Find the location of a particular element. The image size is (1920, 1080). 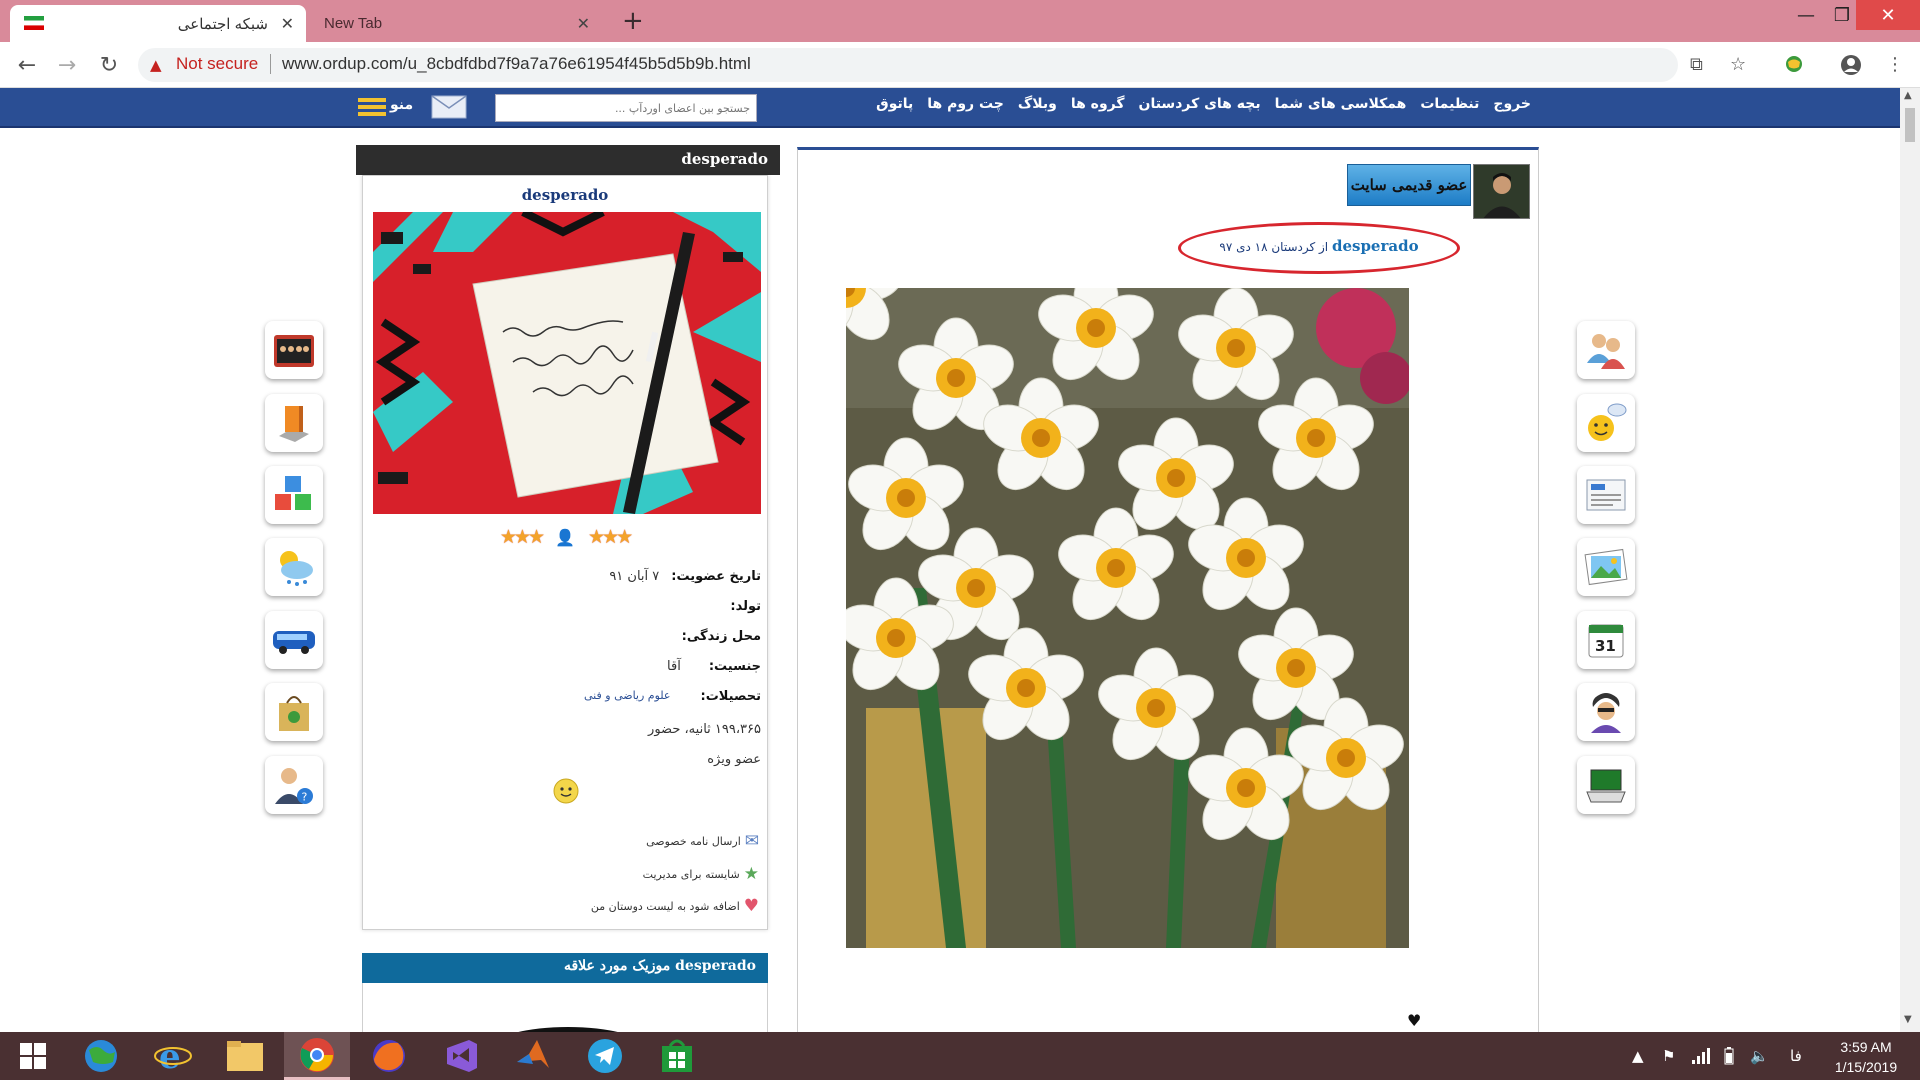

avatar-person-icon is located at coordinates (1606, 712).